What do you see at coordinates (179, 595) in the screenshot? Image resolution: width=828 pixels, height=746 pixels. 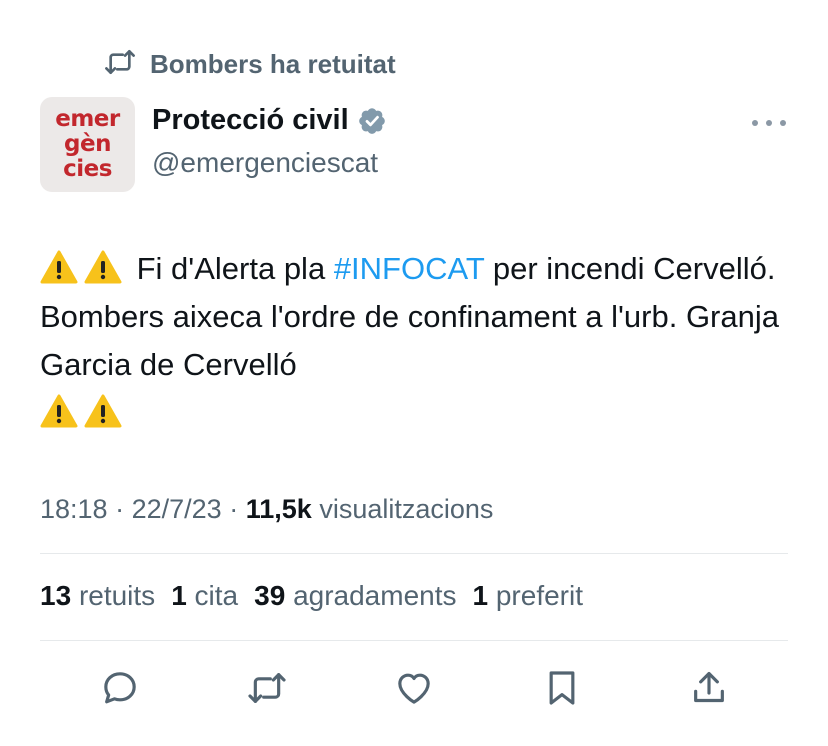 I see `quotes-count: 1` at bounding box center [179, 595].